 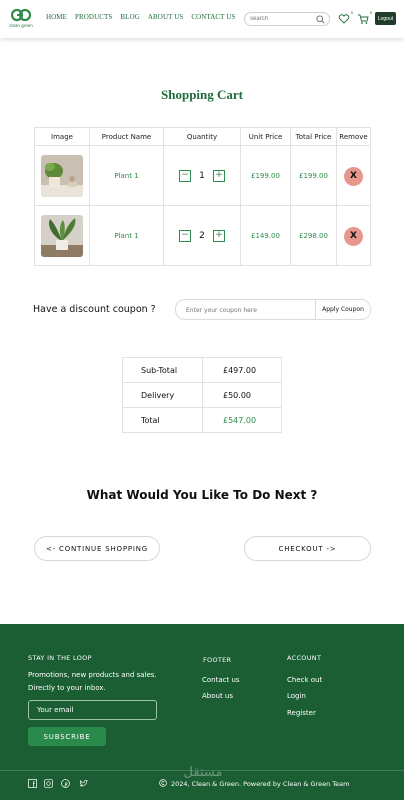 I want to click on facebook-icon, so click(x=32, y=783).